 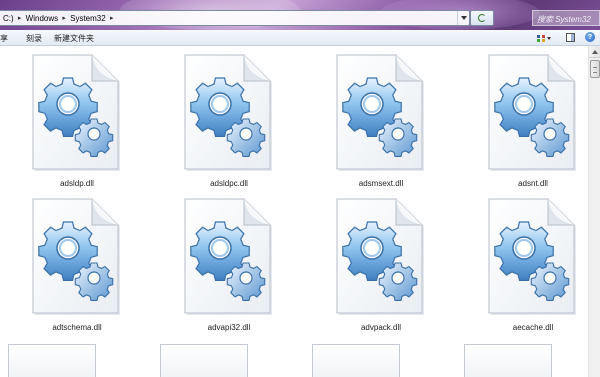 I want to click on file-name: adsldpc.dll, so click(x=229, y=183).